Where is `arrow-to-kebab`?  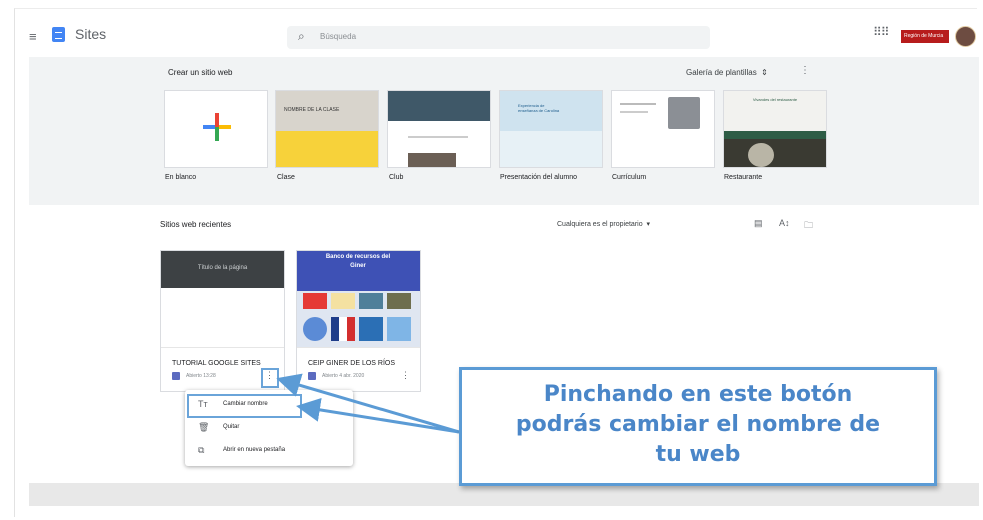 arrow-to-kebab is located at coordinates (368, 403).